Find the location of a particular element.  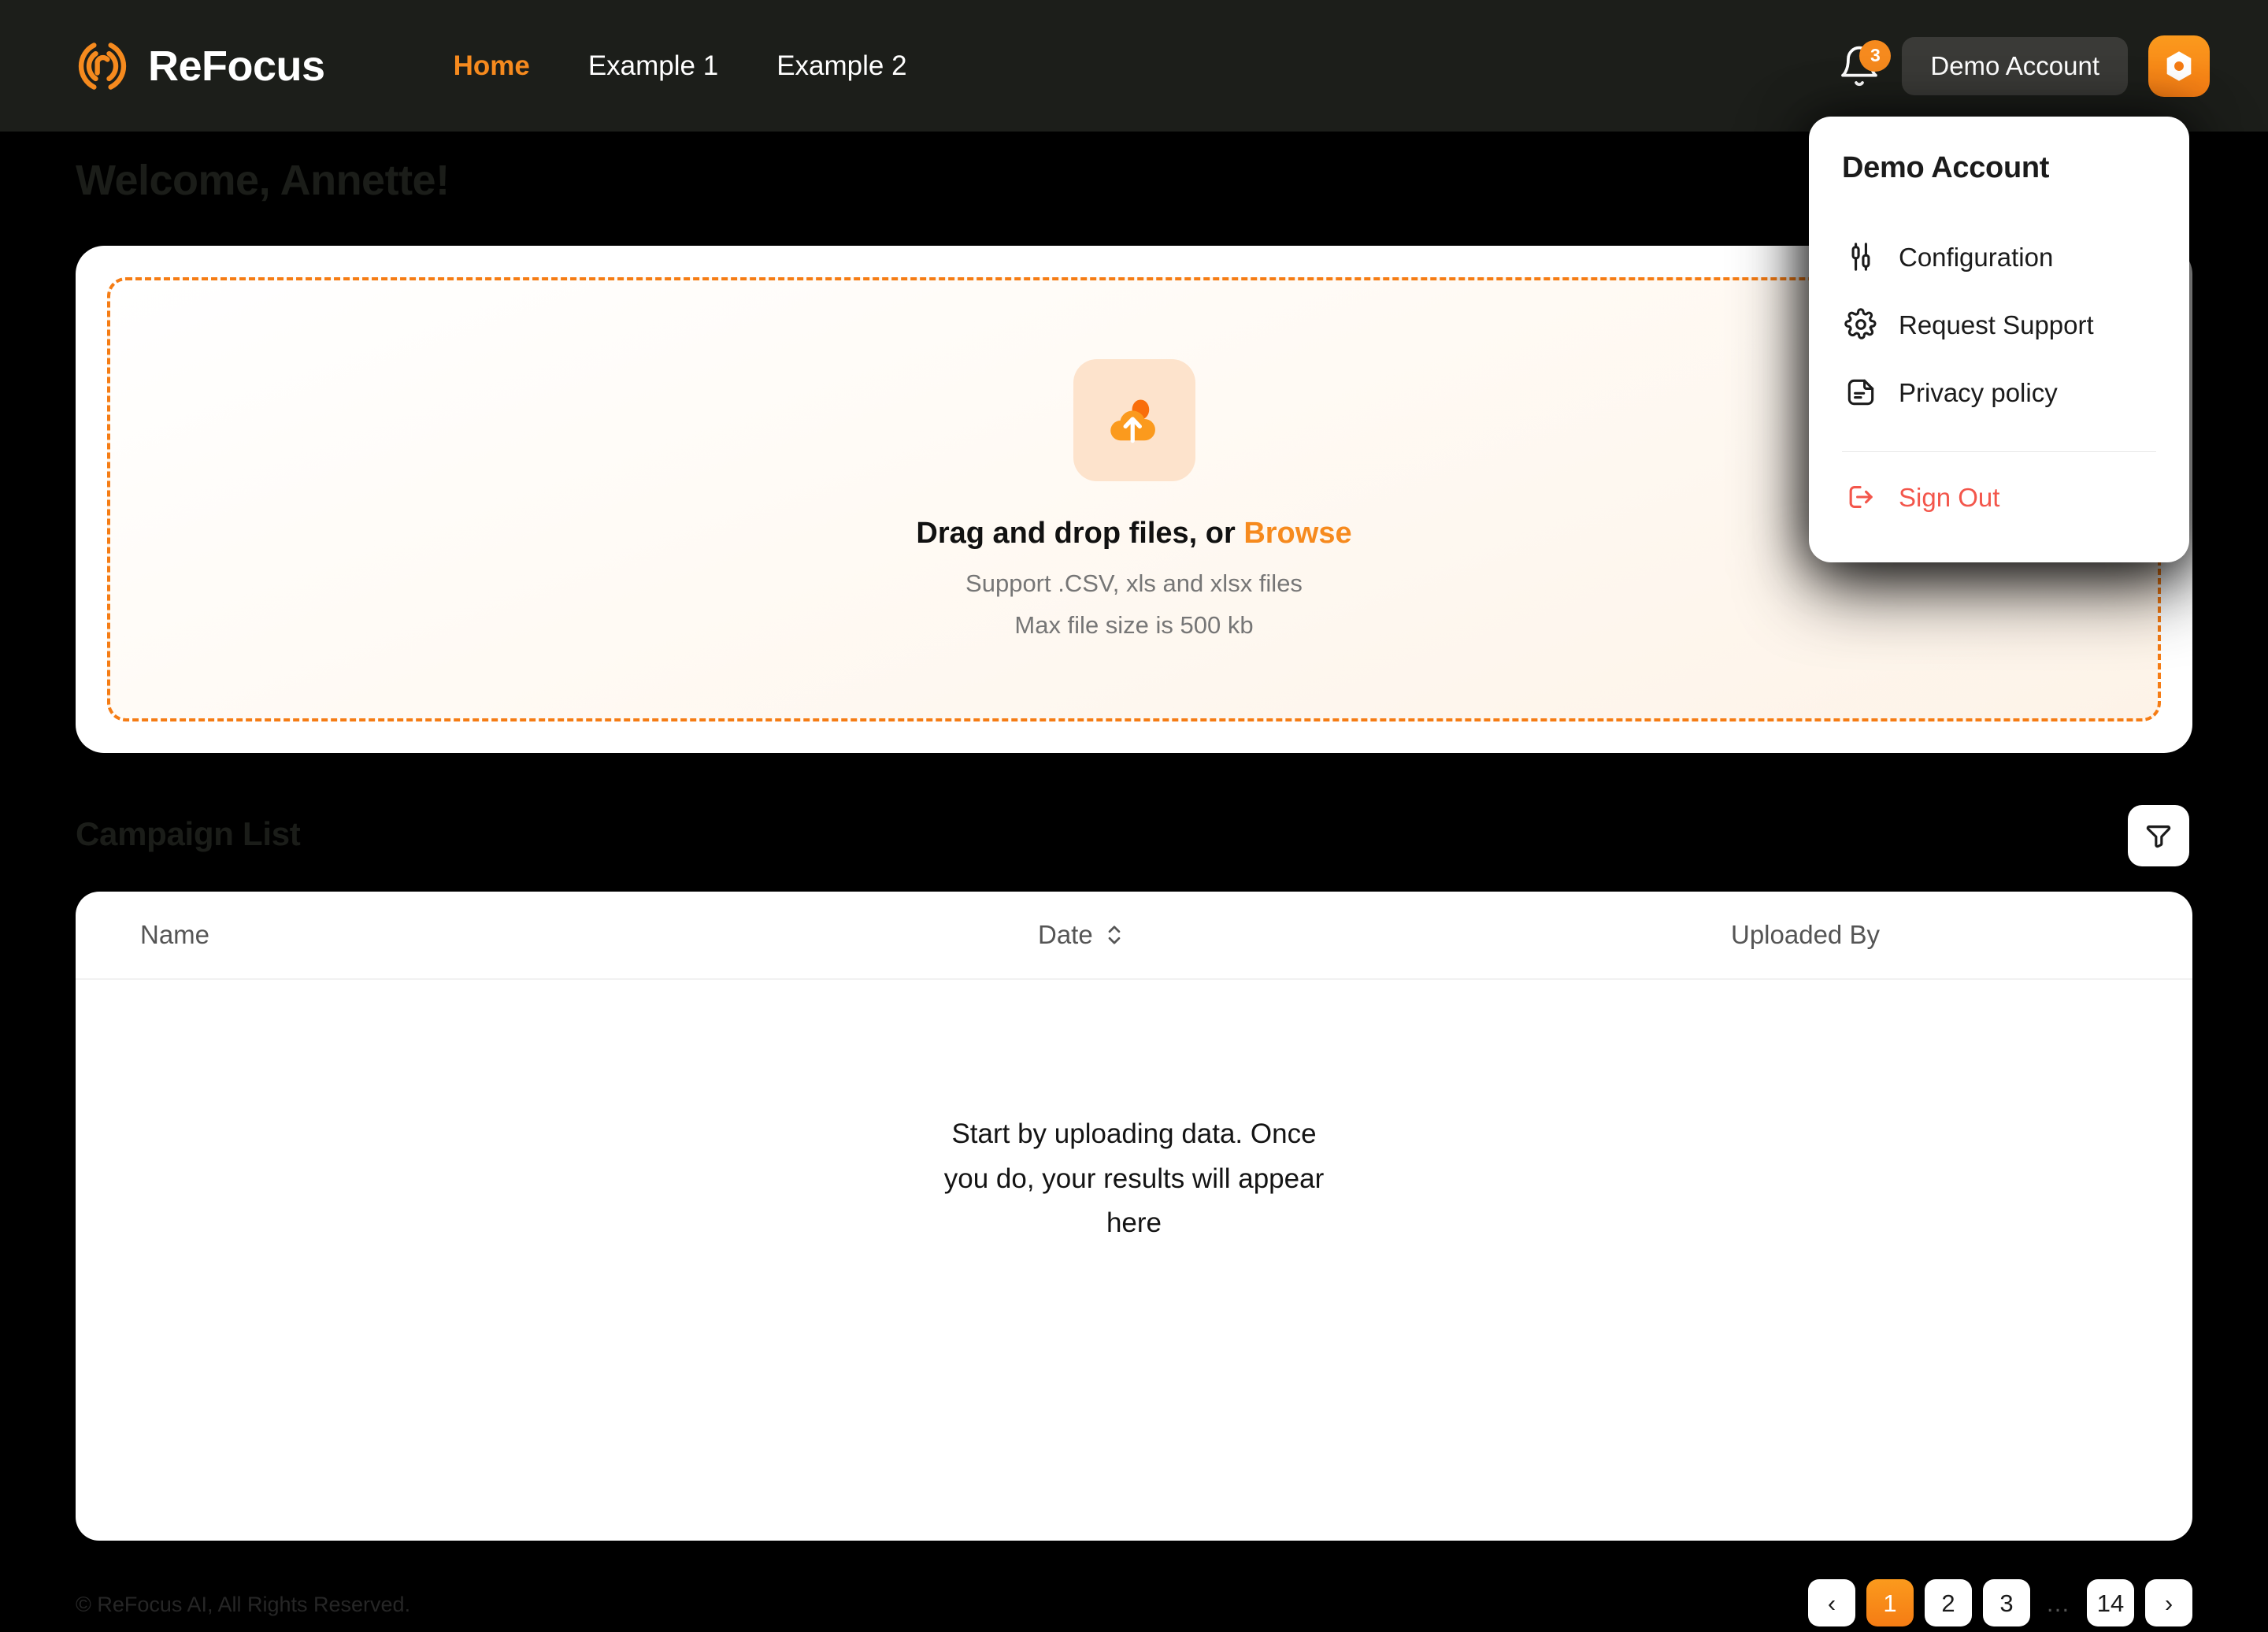

pagination-prev: ‹ is located at coordinates (1831, 1602).